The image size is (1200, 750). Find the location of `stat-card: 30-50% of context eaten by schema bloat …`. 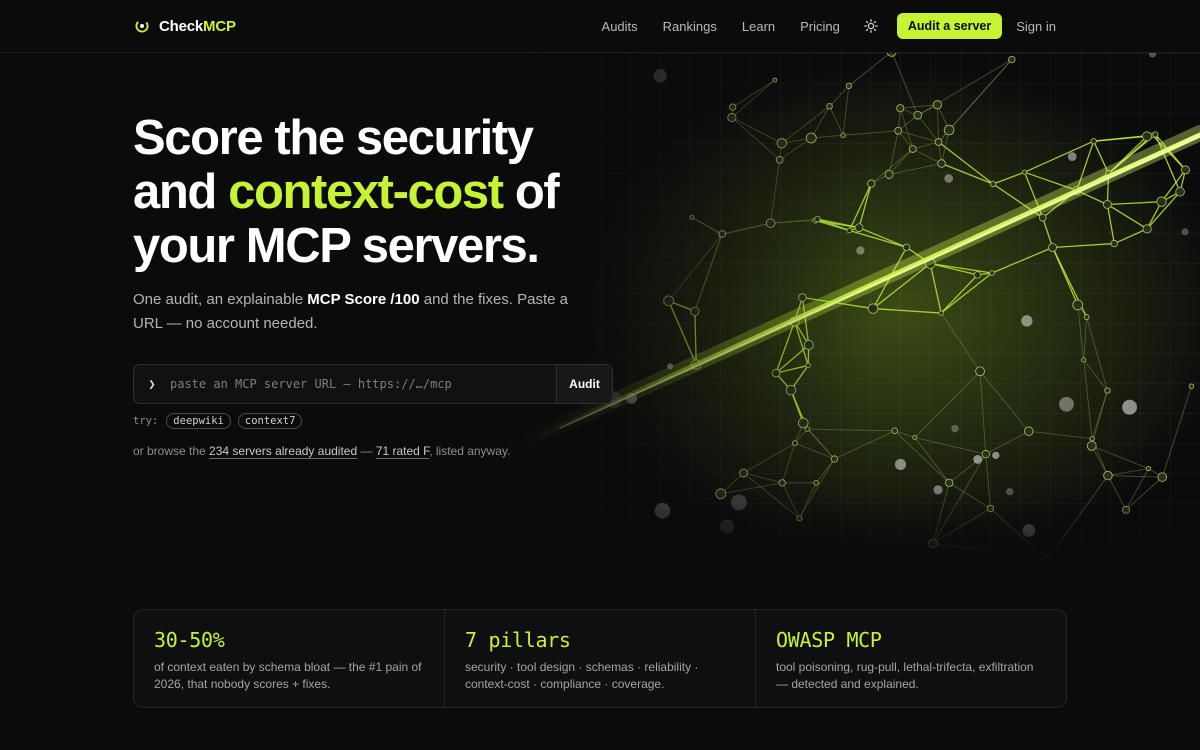

stat-card: 30-50% of context eaten by schema bloat … is located at coordinates (289, 658).